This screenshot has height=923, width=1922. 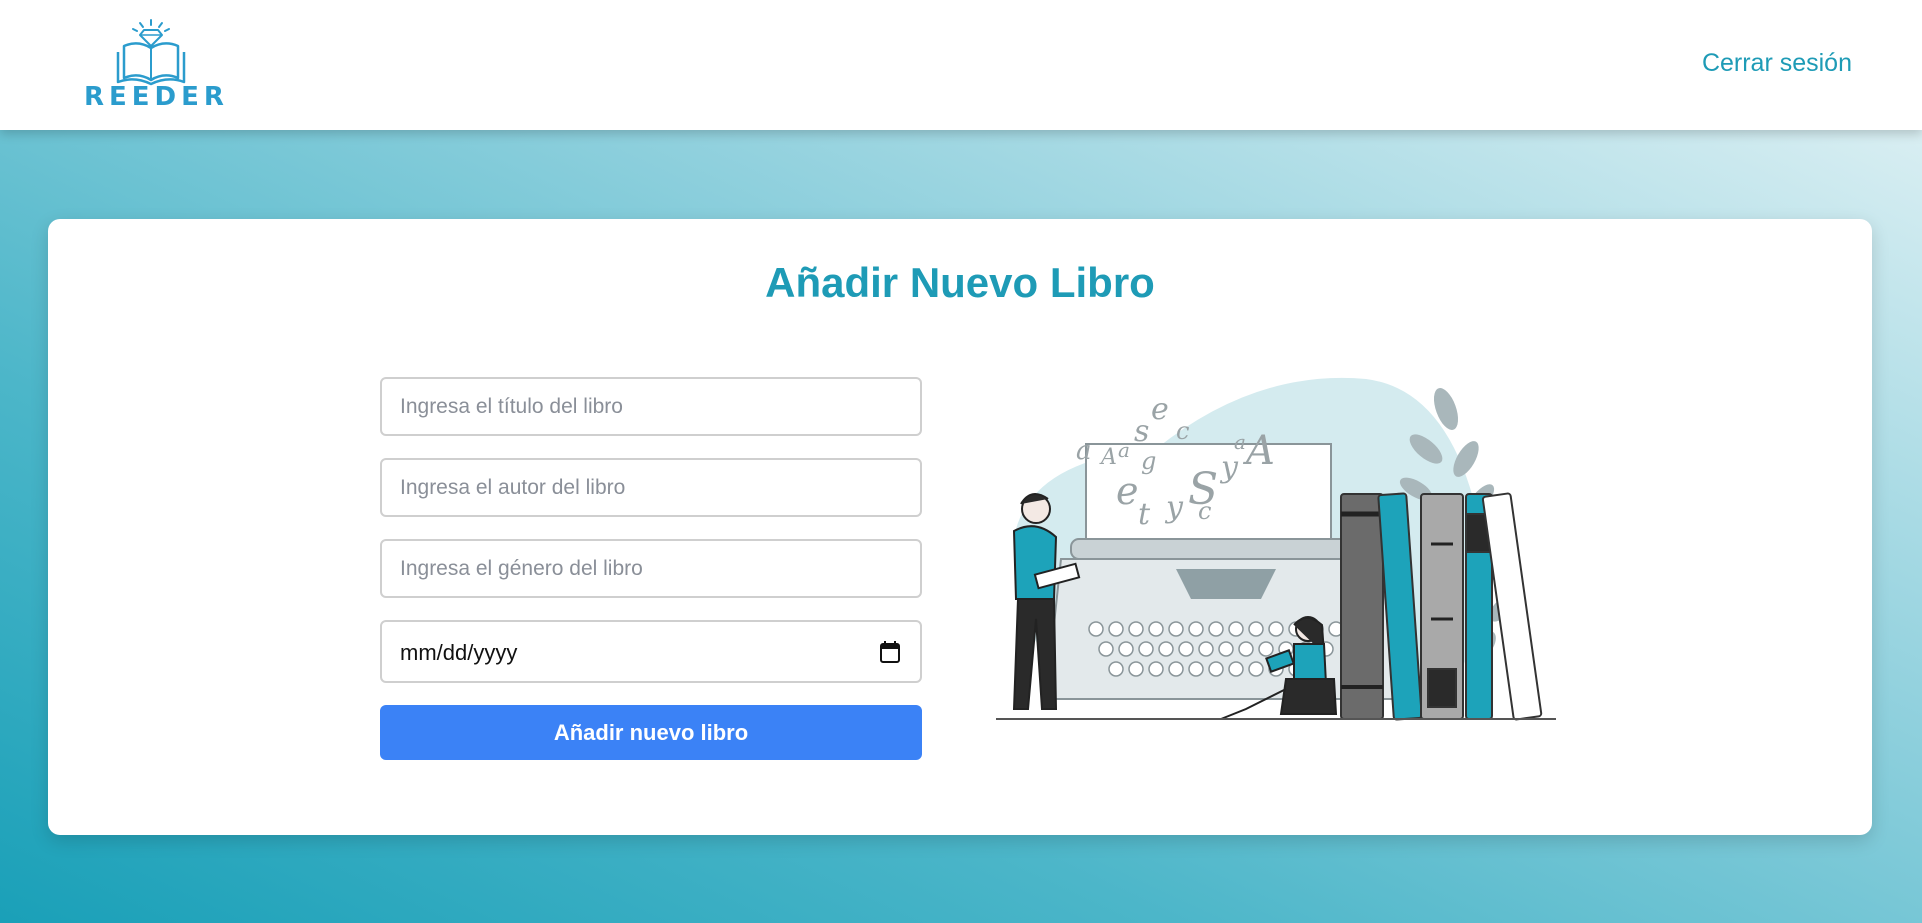 I want to click on publication-date-input: mm/dd/yyyy, so click(x=651, y=651).